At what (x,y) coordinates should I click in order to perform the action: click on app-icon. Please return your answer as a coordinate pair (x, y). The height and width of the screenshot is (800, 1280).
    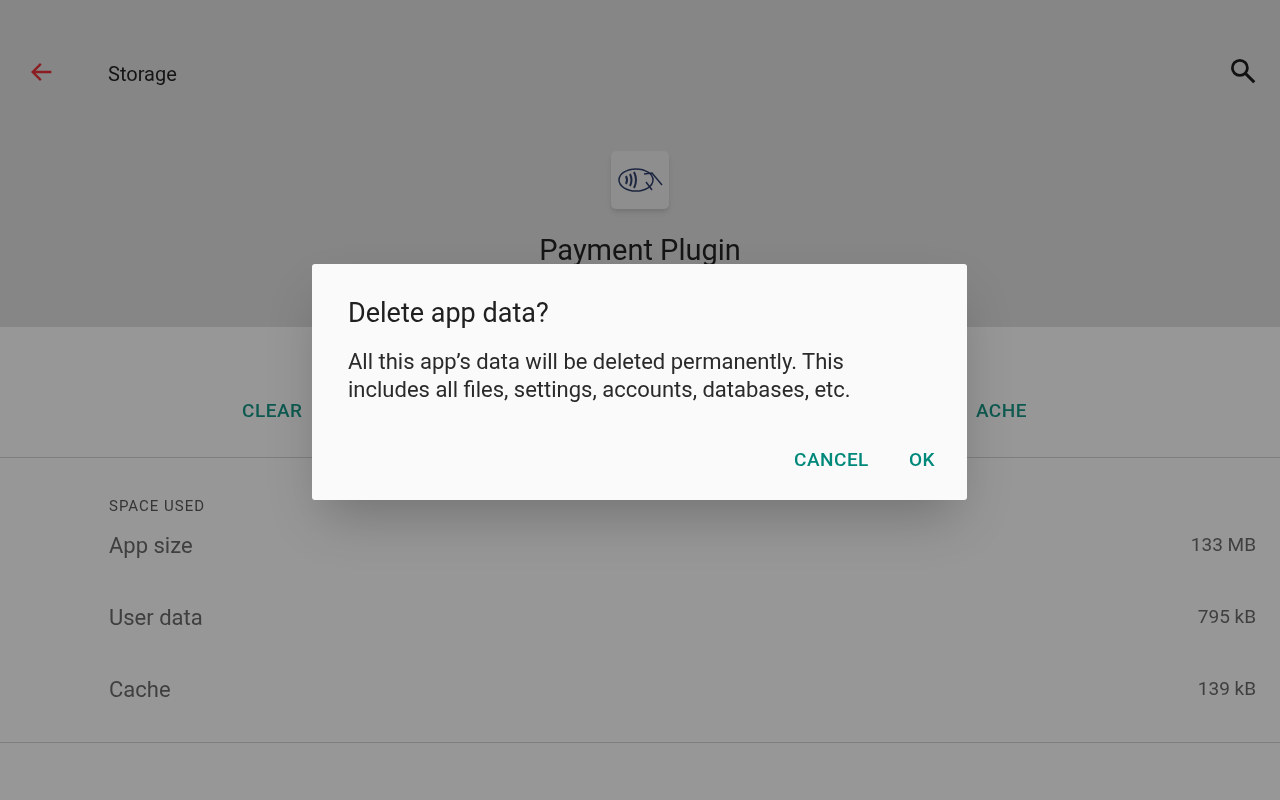
    Looking at the image, I should click on (640, 180).